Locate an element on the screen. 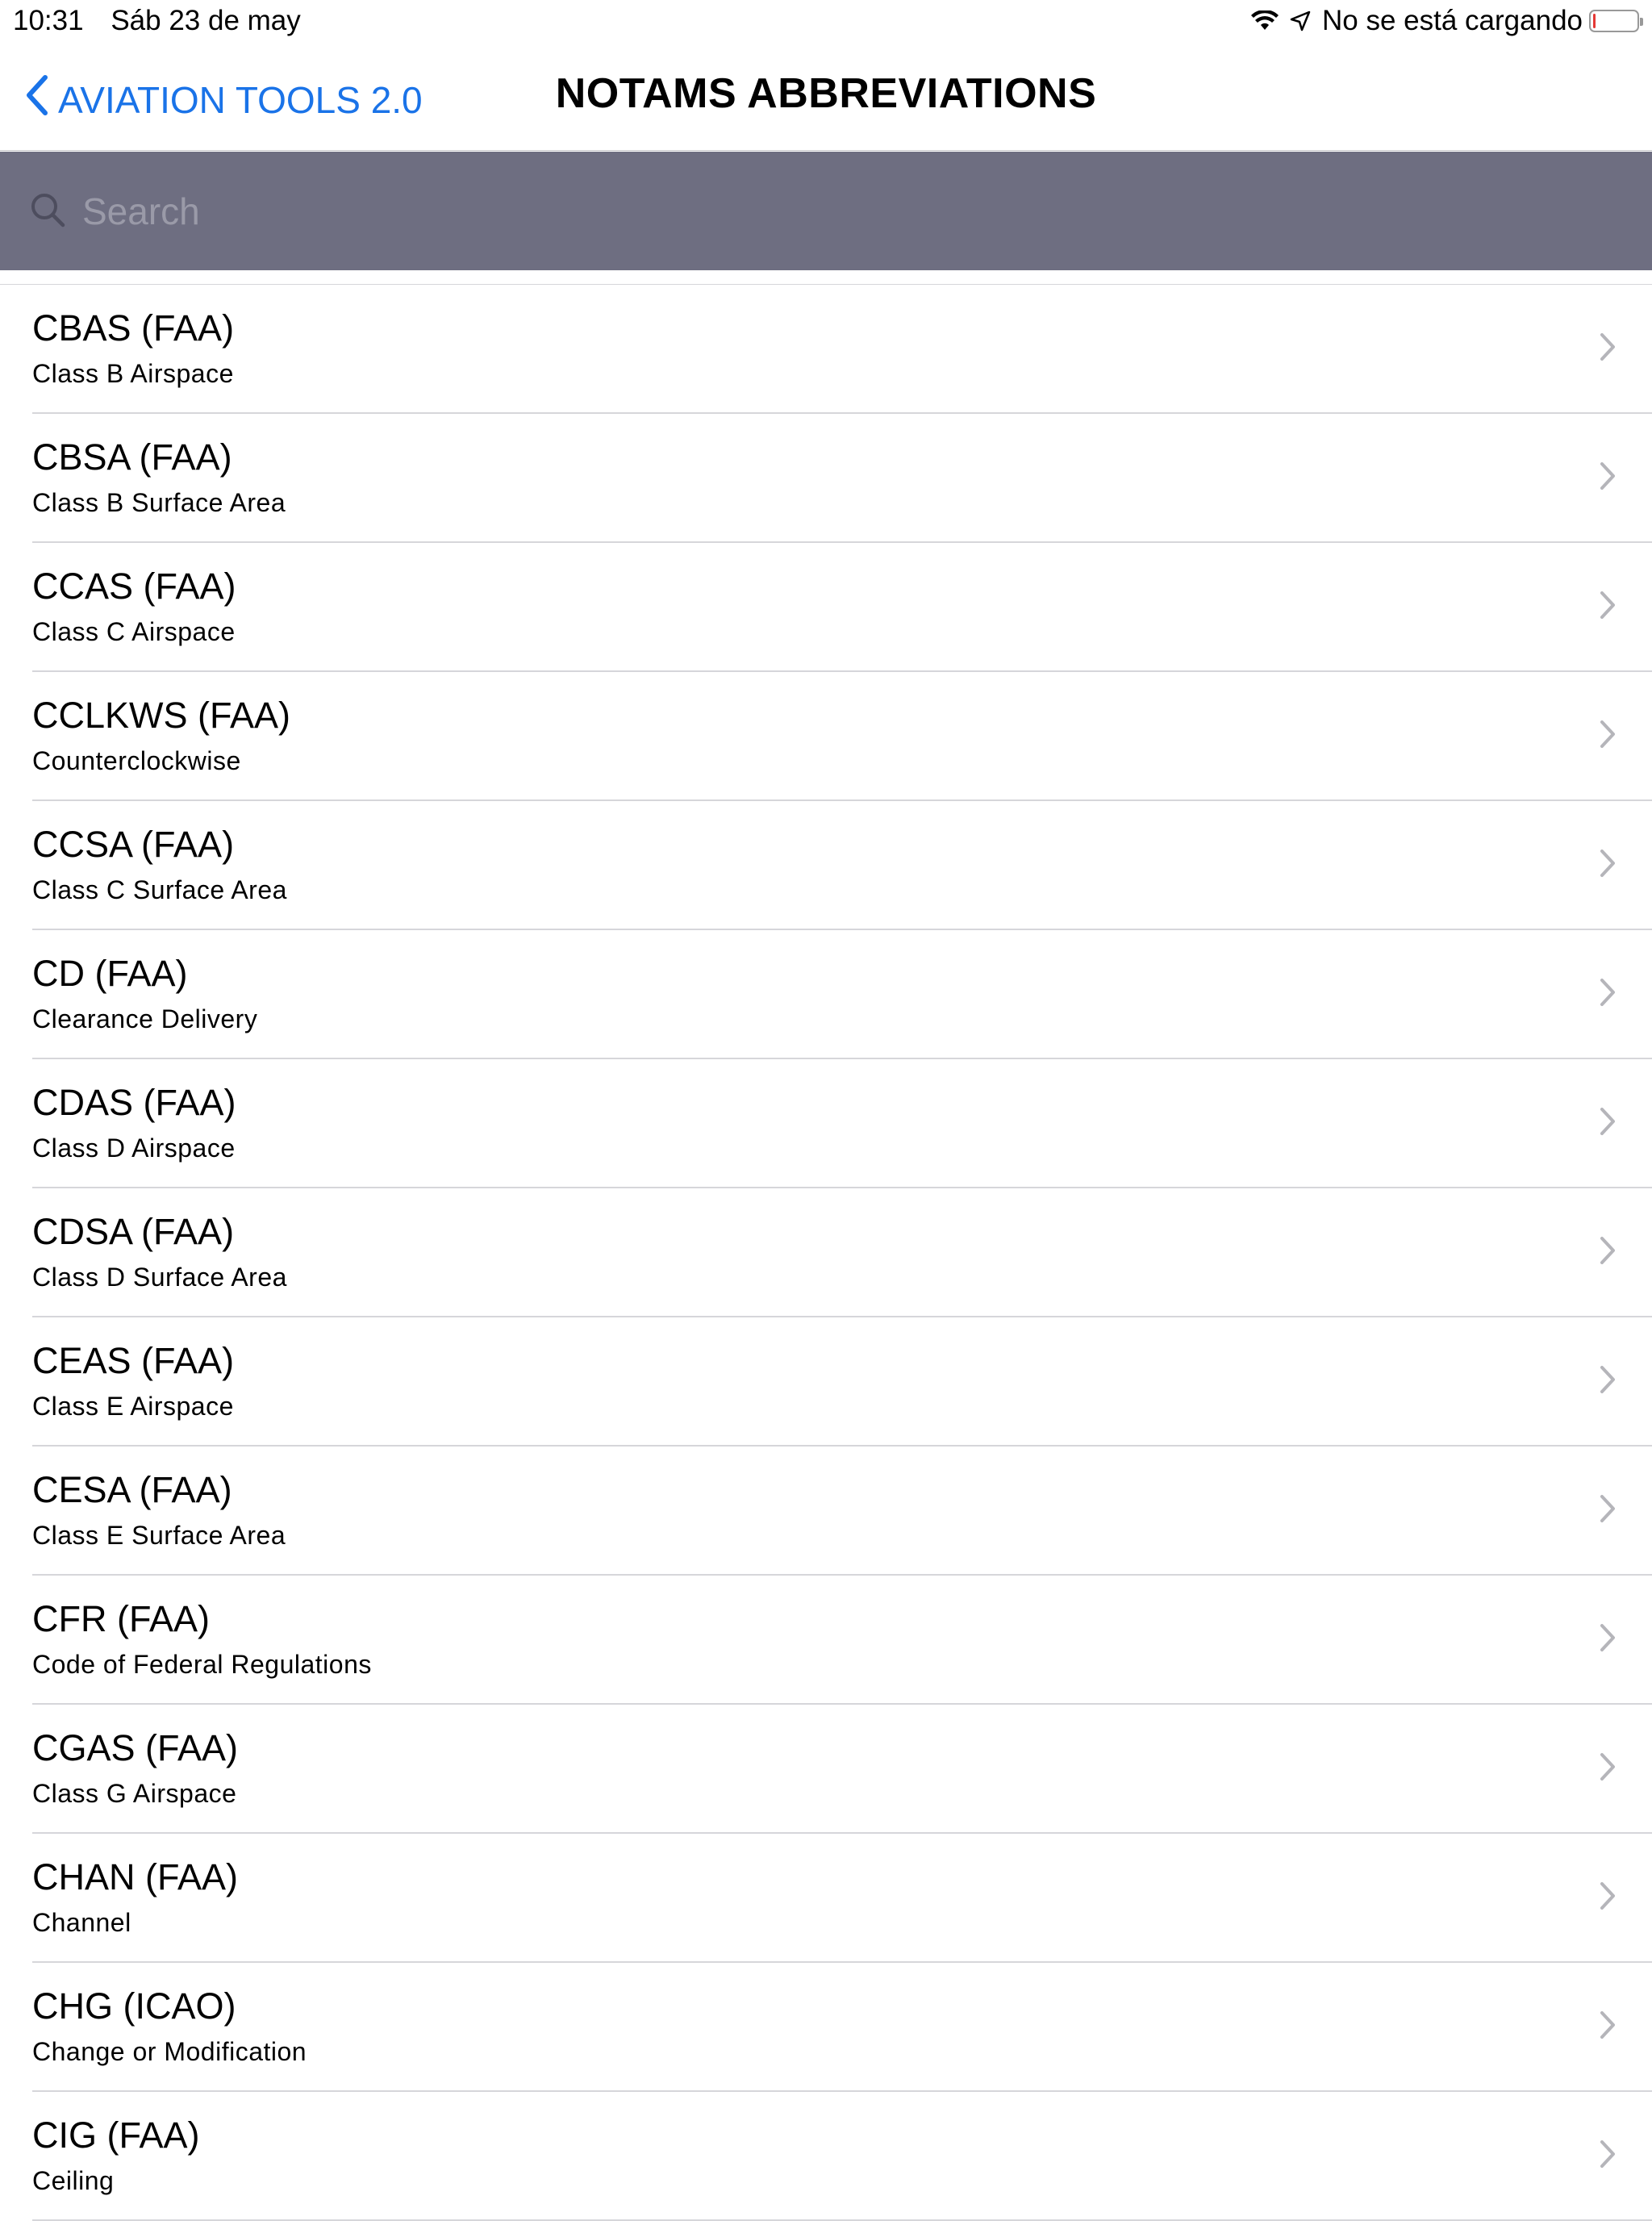 This screenshot has height=2221, width=1652. item-title: CIG (FAA) is located at coordinates (116, 2135).